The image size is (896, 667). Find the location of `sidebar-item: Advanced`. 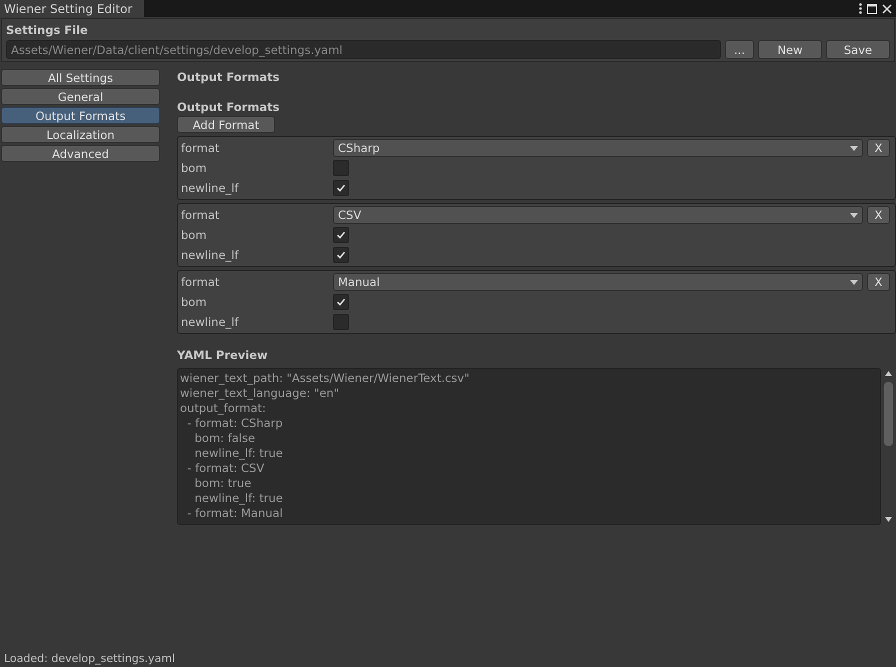

sidebar-item: Advanced is located at coordinates (80, 153).